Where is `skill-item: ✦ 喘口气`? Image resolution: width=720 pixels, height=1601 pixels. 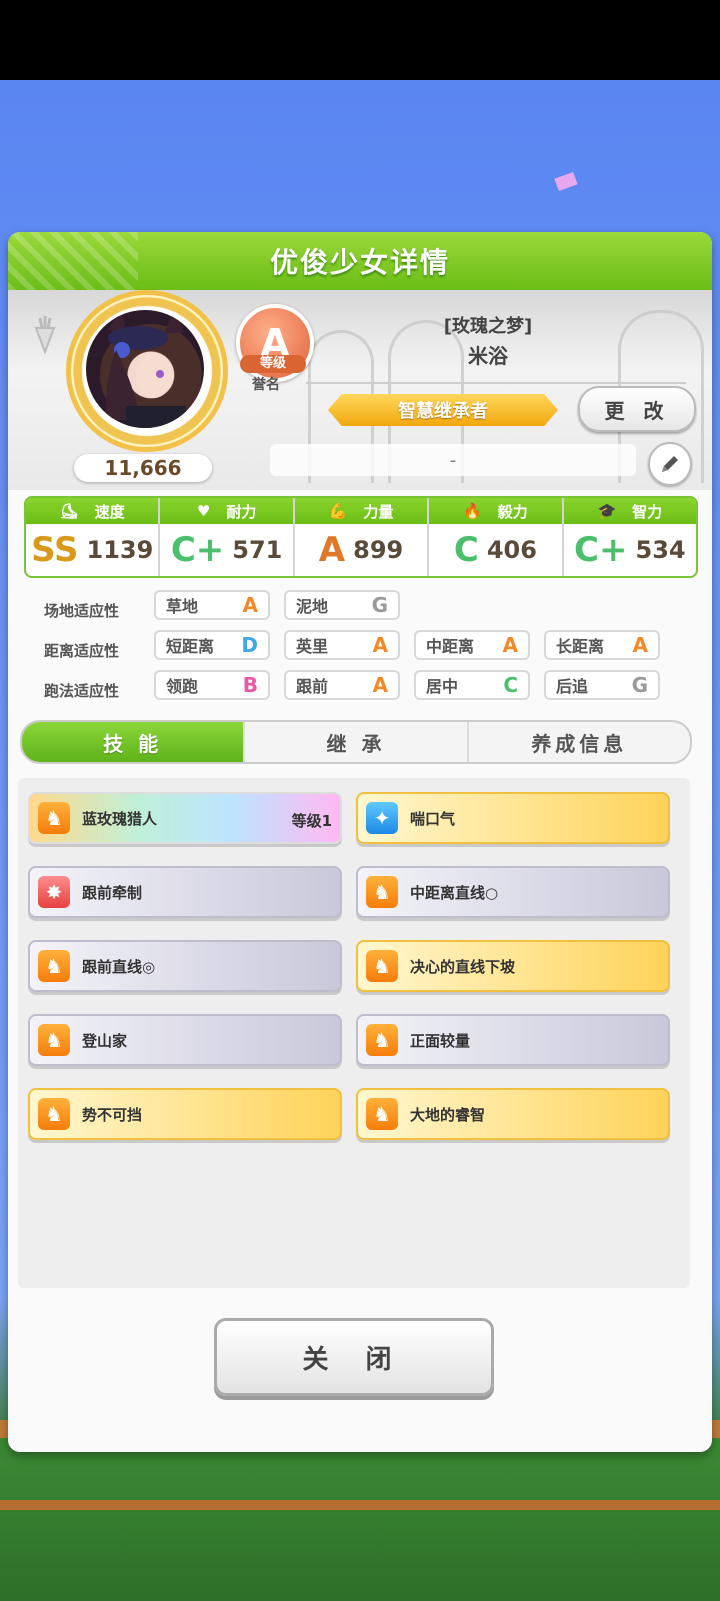
skill-item: ✦ 喘口气 is located at coordinates (513, 818).